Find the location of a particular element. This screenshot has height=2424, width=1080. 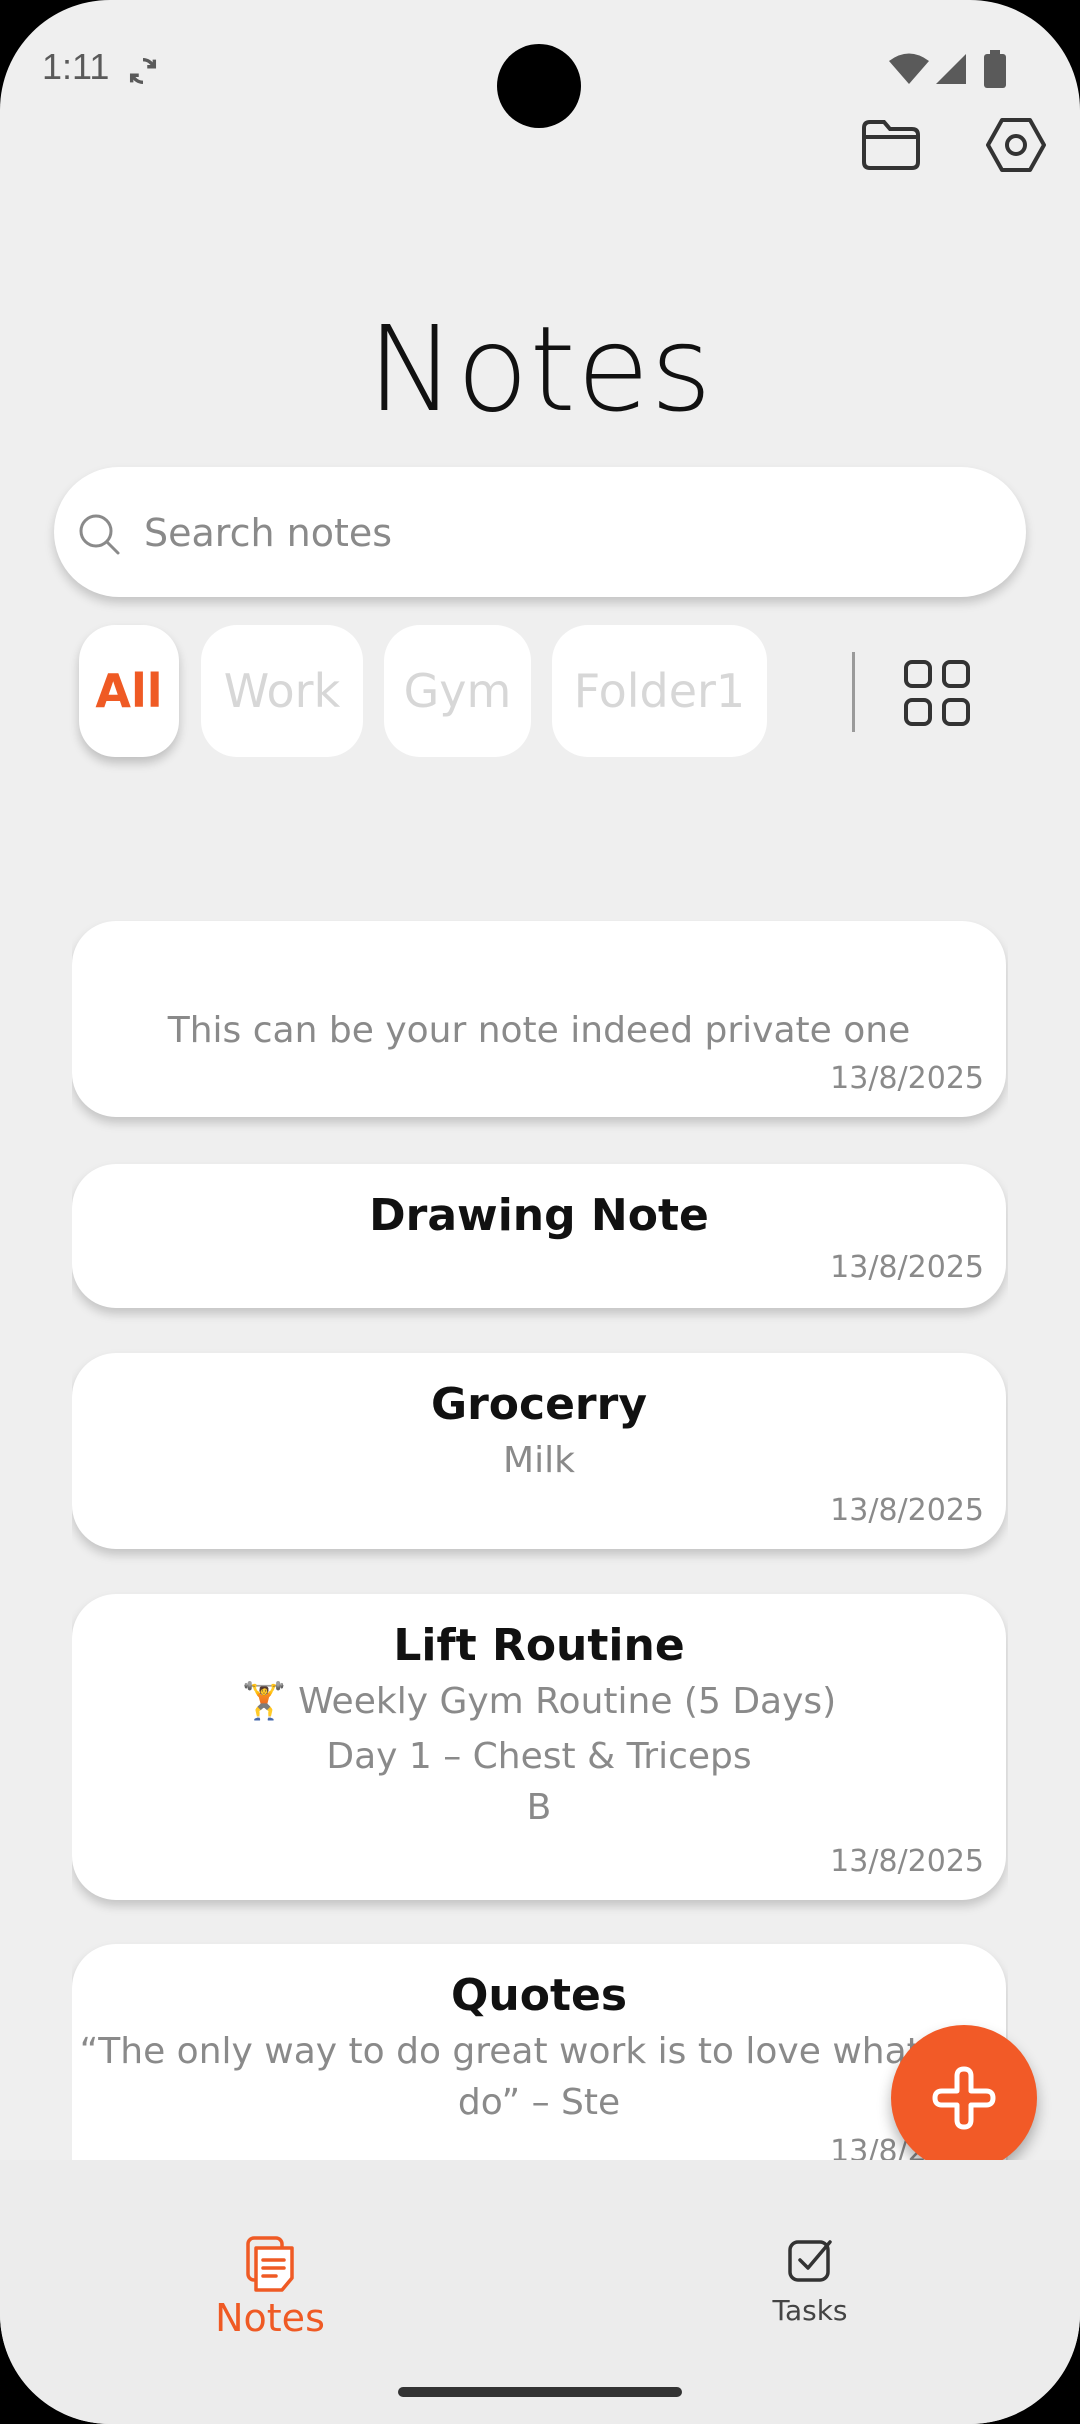

search-bar is located at coordinates (540, 533).